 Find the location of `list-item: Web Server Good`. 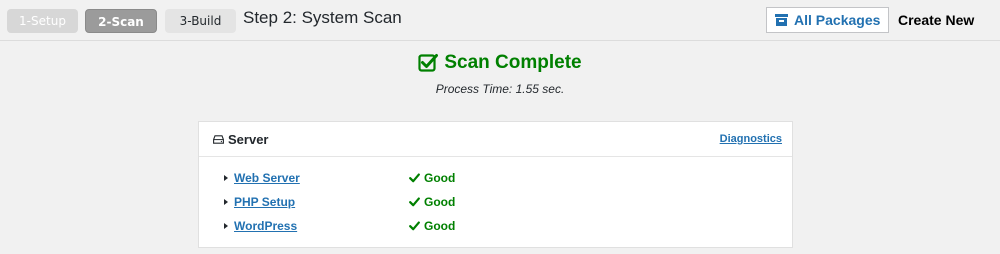

list-item: Web Server Good is located at coordinates (495, 183).